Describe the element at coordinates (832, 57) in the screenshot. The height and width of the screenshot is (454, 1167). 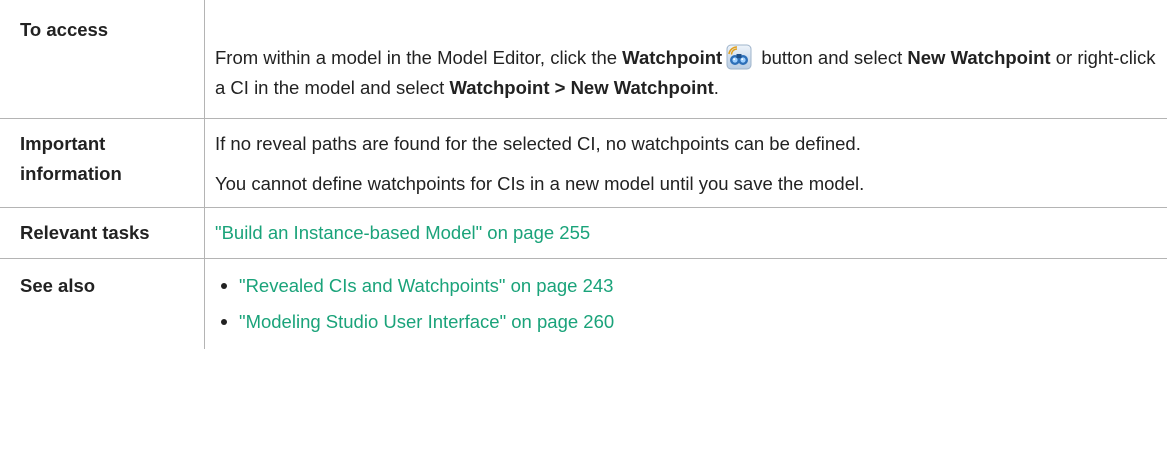
I see `access-text-2: button and select` at that location.